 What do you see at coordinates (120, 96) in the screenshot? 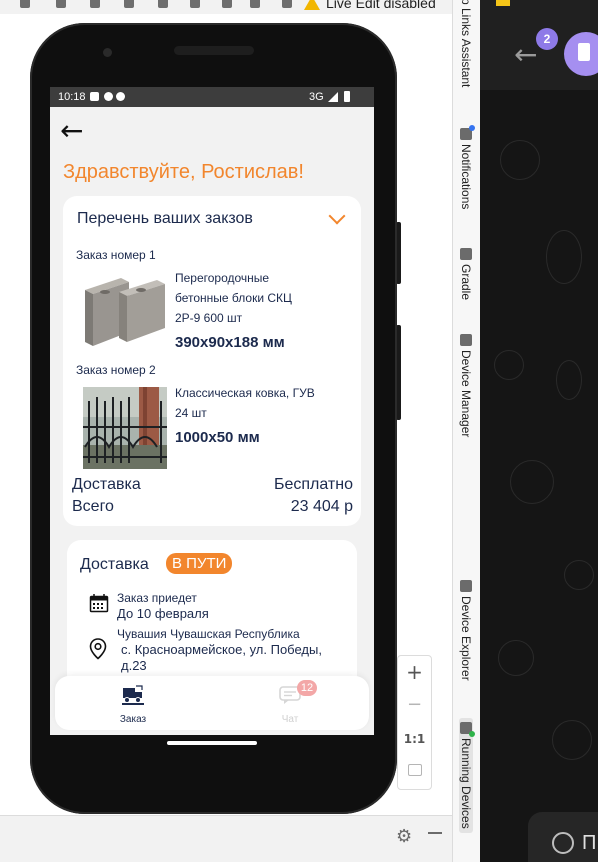
I see `app-icon` at bounding box center [120, 96].